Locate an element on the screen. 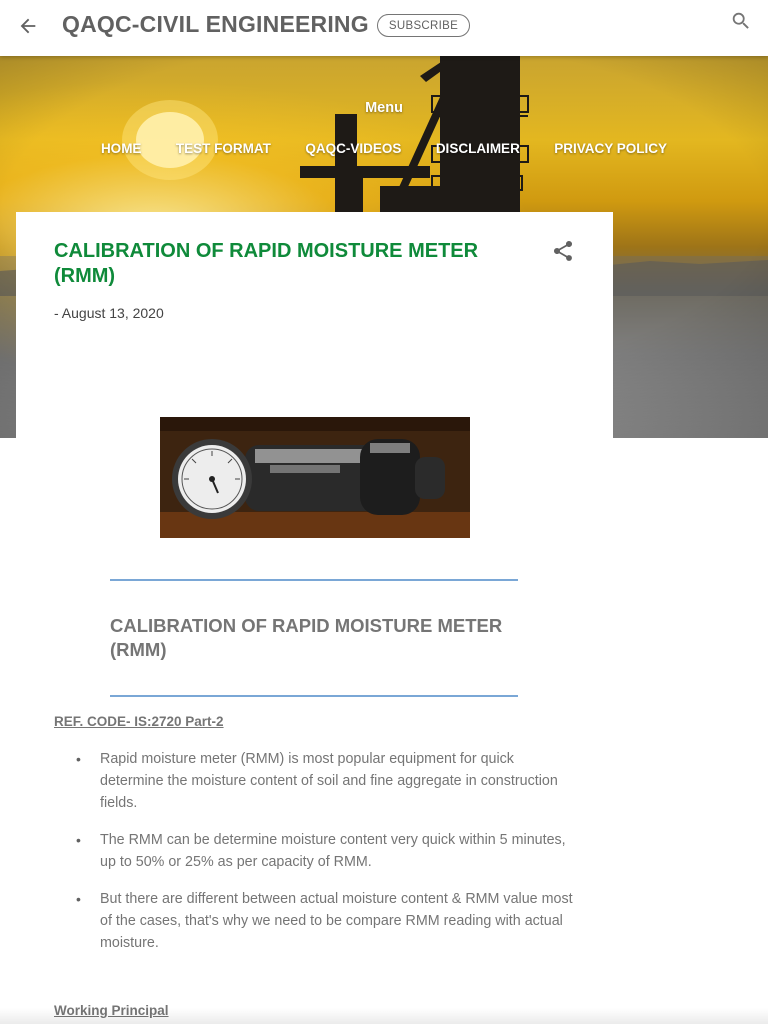  menu-label: Menu is located at coordinates (384, 108).